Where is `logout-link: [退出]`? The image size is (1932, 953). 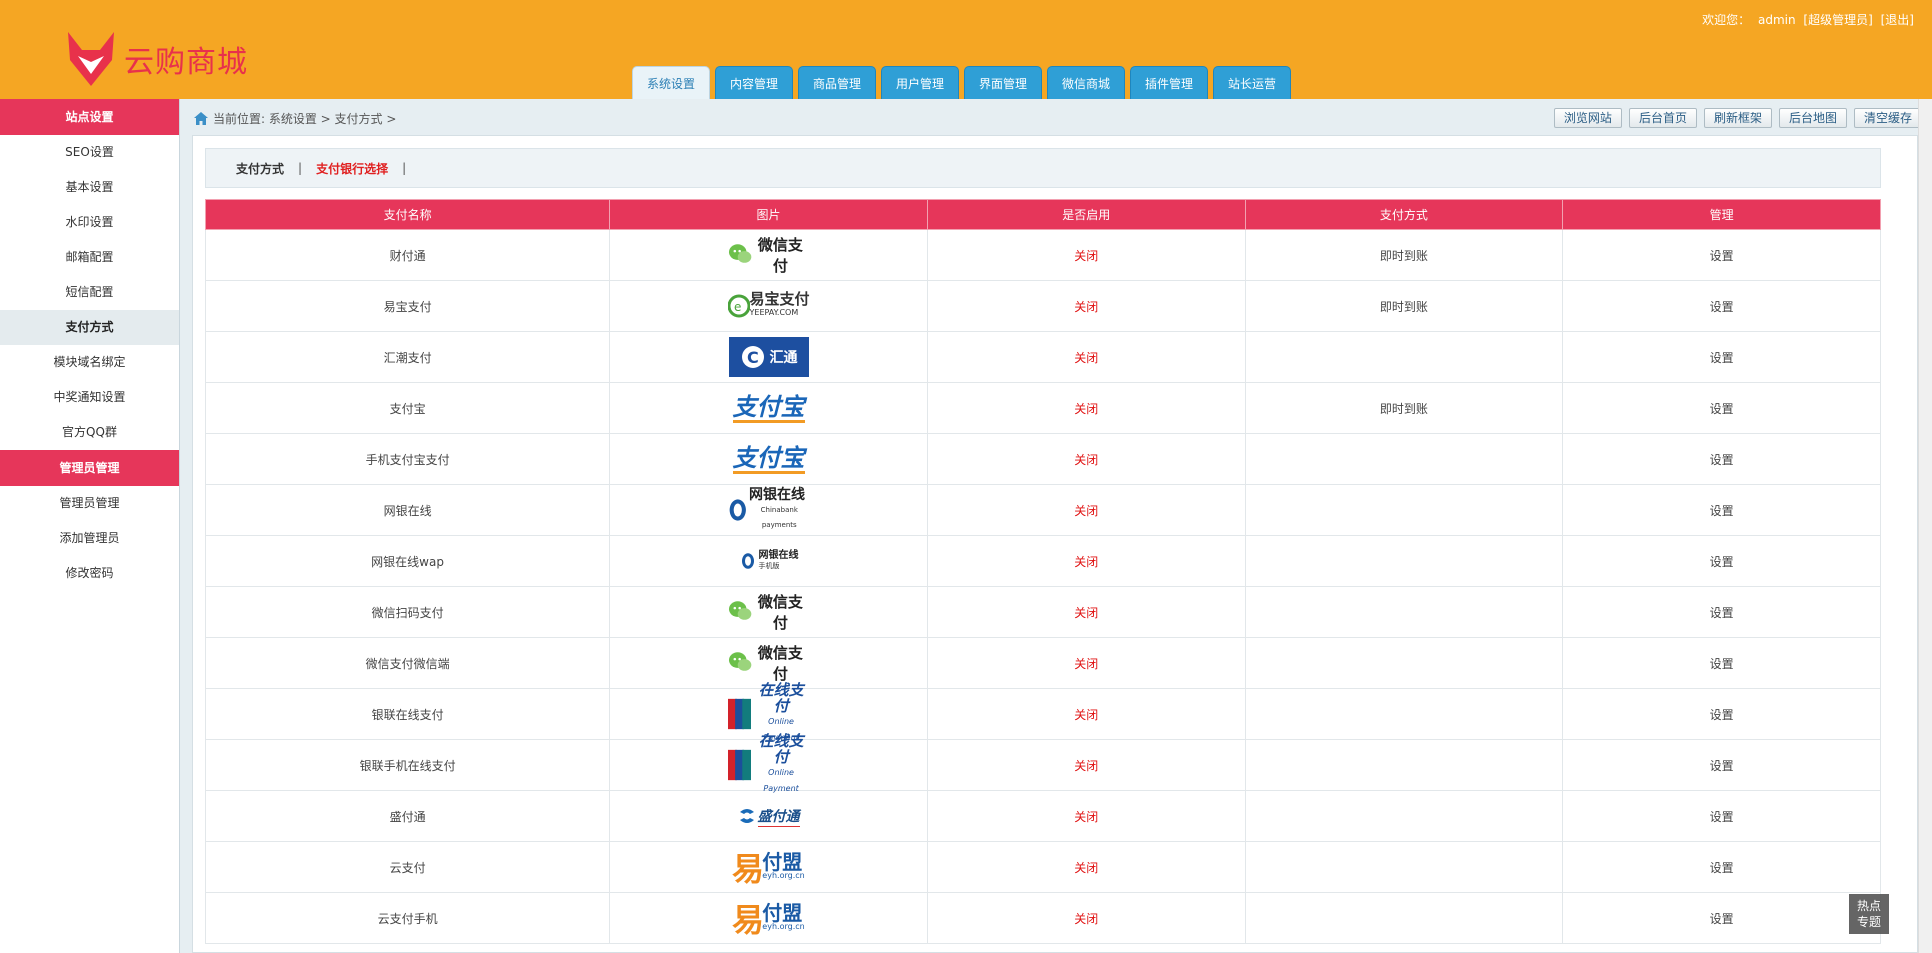 logout-link: [退出] is located at coordinates (1897, 20).